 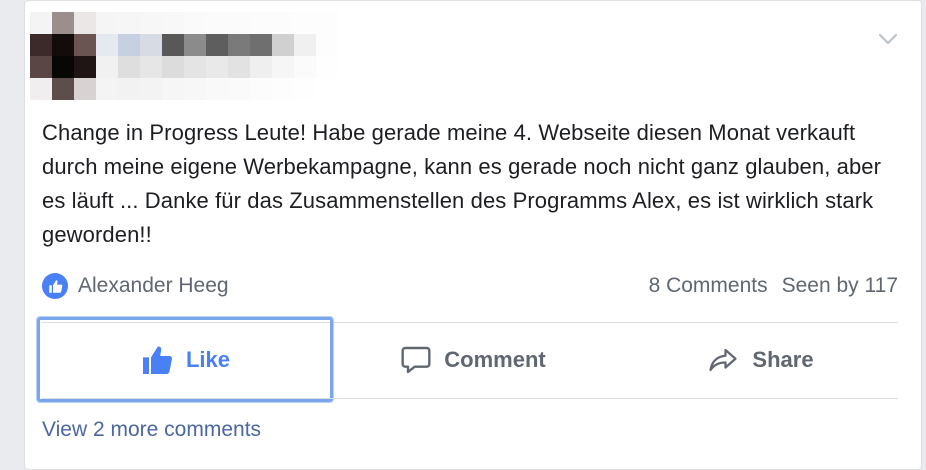 I want to click on comment-count: 8 Comments, so click(x=708, y=286).